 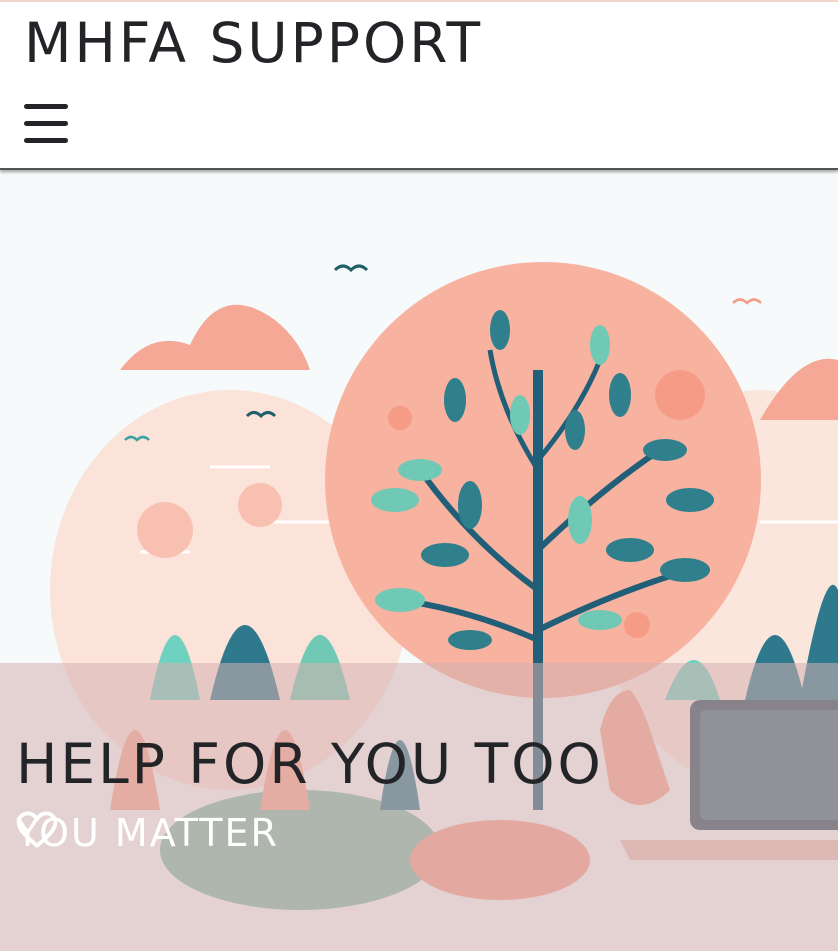 I want to click on hero-title: HELP FOR YOU TOO, so click(x=310, y=764).